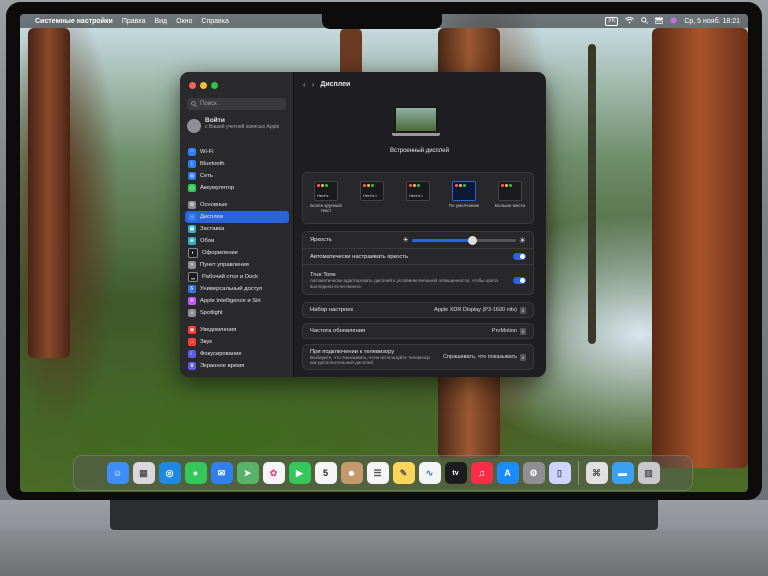  I want to click on sidebar-item-label: Apple Intelligence и Siri, so click(230, 301).